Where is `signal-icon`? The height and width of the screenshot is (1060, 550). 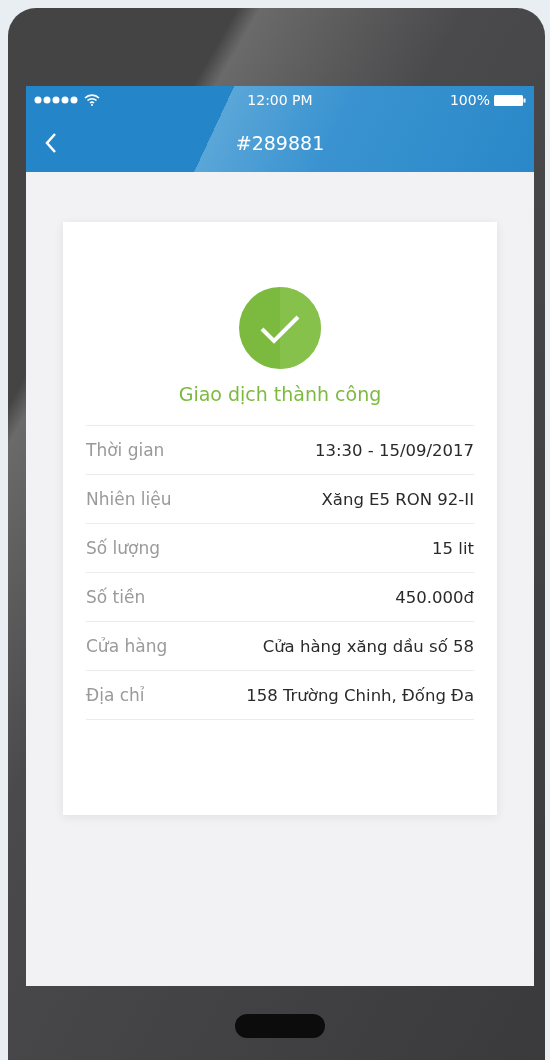
signal-icon is located at coordinates (57, 100).